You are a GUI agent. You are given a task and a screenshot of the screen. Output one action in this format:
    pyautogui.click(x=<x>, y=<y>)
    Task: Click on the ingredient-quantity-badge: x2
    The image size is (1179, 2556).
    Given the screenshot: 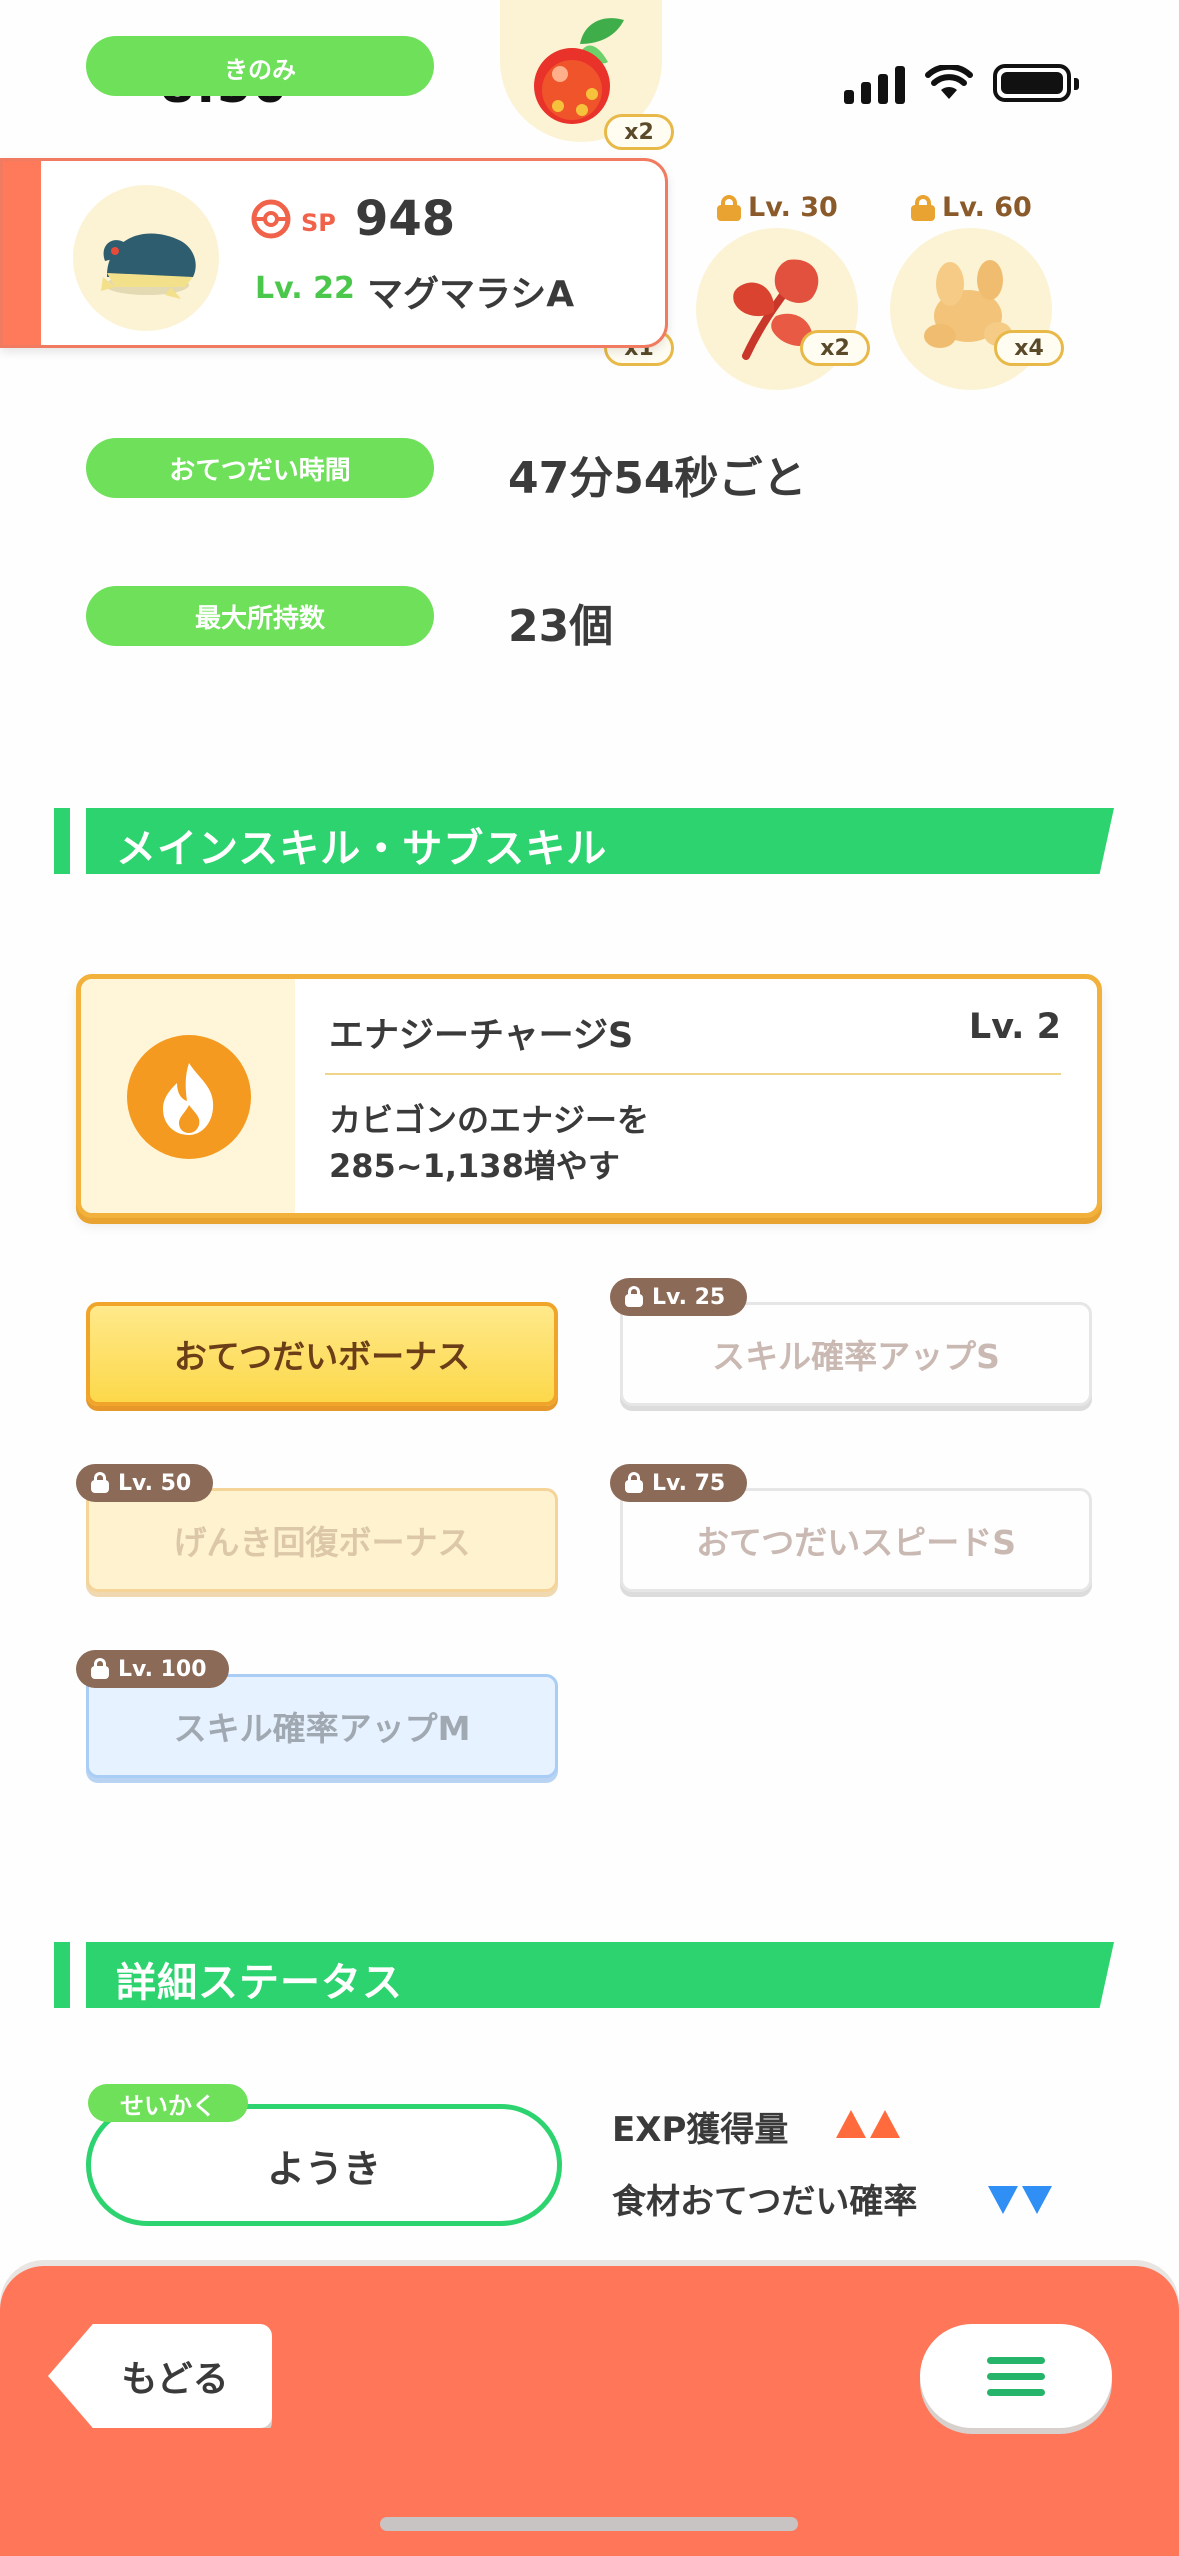 What is the action you would take?
    pyautogui.click(x=835, y=348)
    